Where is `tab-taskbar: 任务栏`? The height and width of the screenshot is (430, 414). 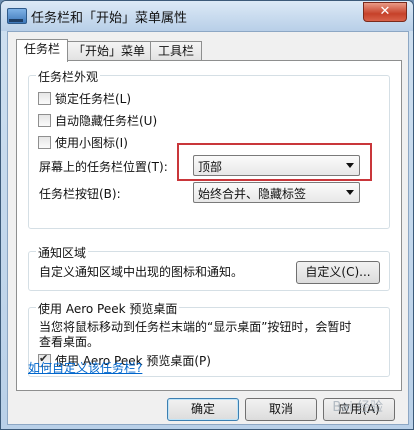 tab-taskbar: 任务栏 is located at coordinates (42, 50).